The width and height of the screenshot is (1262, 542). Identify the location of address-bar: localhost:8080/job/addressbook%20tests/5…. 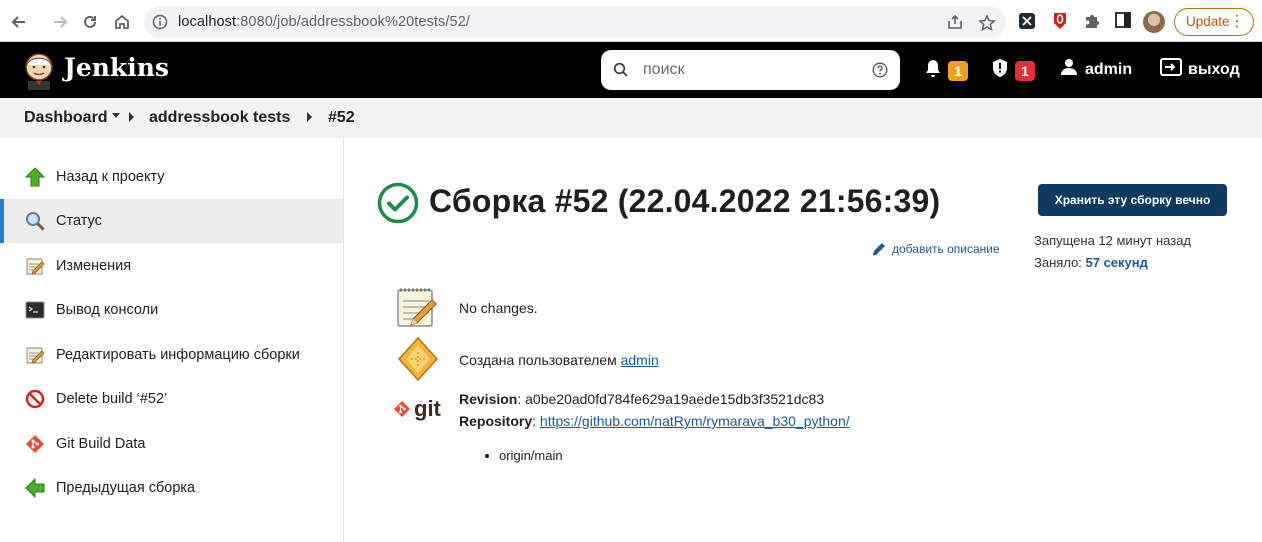
(575, 22).